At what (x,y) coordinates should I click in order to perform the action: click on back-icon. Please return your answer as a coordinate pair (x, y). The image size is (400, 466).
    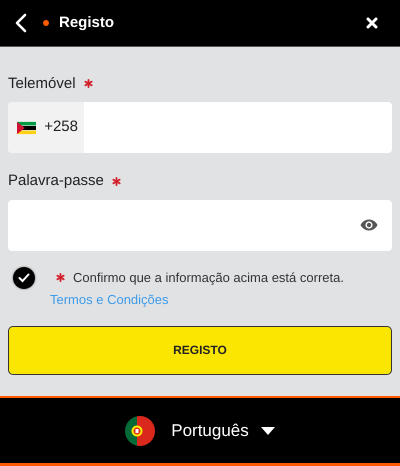
    Looking at the image, I should click on (21, 22).